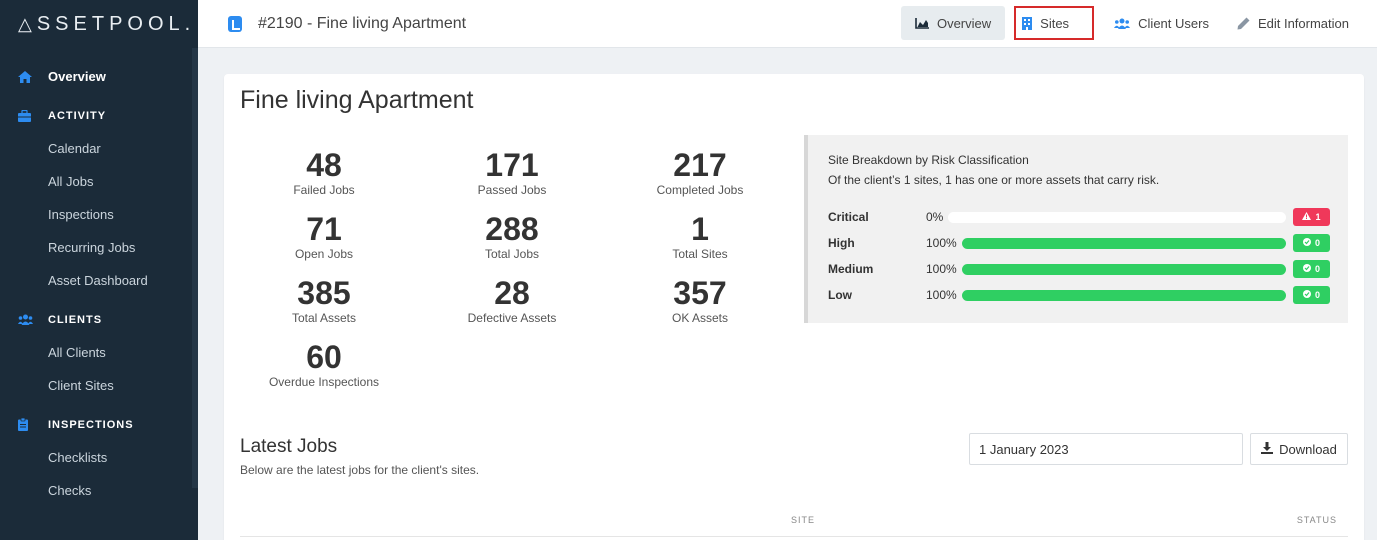 The image size is (1377, 540). What do you see at coordinates (1083, 217) in the screenshot?
I see `risk-row-critical: Critical 0% 1` at bounding box center [1083, 217].